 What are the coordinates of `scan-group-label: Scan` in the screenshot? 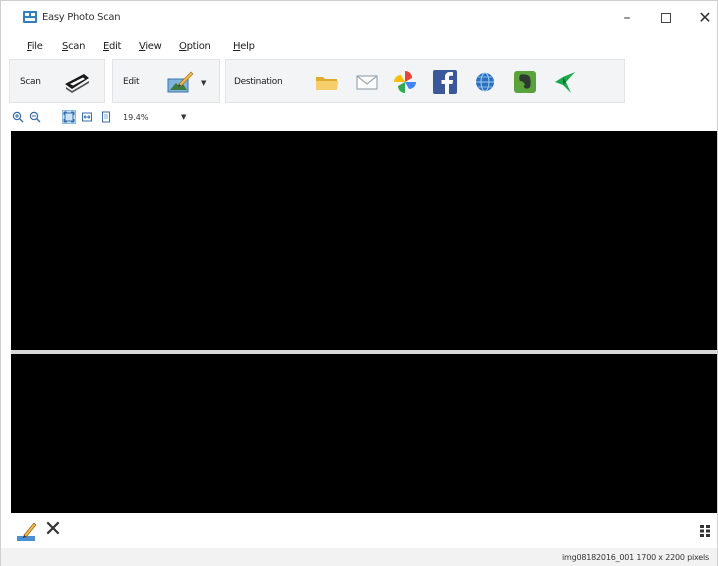 It's located at (30, 82).